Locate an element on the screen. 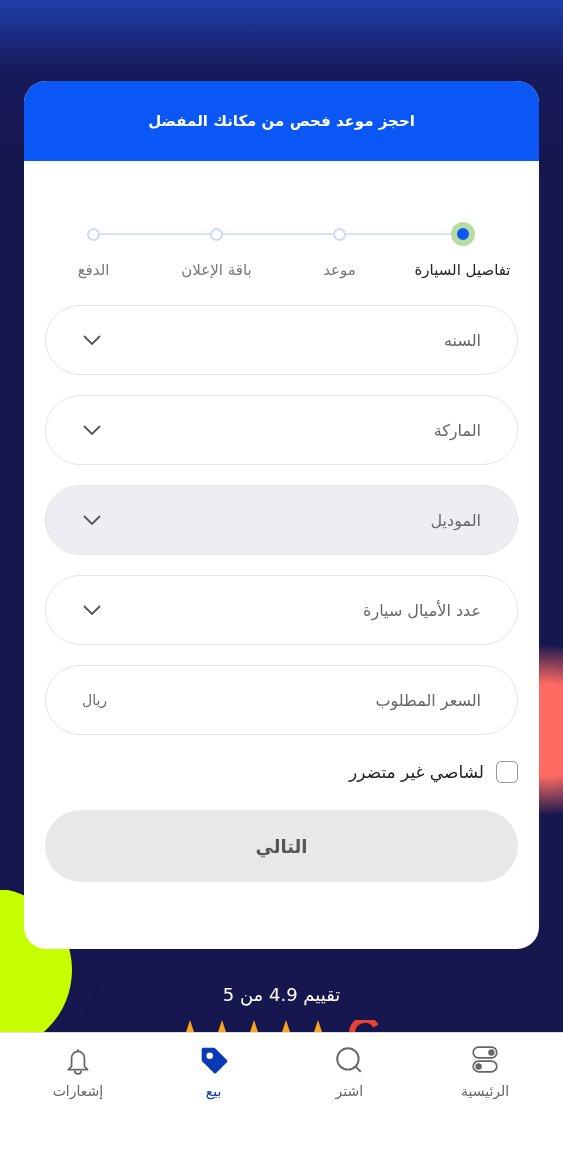  nav-tab: بيع is located at coordinates (213, 1075).